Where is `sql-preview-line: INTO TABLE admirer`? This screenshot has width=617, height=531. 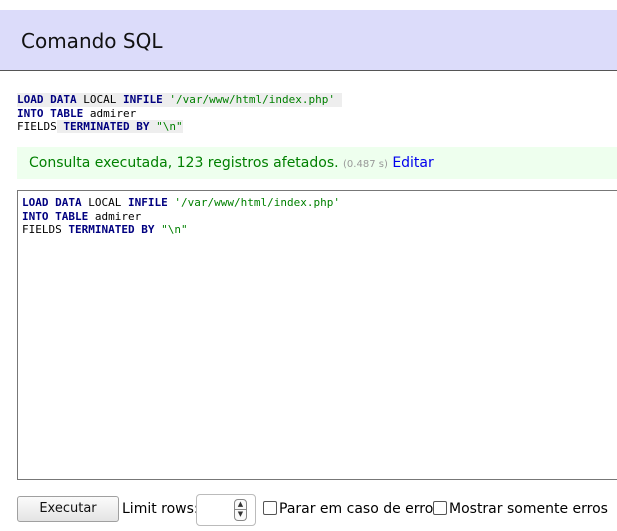 sql-preview-line: INTO TABLE admirer is located at coordinates (179, 114).